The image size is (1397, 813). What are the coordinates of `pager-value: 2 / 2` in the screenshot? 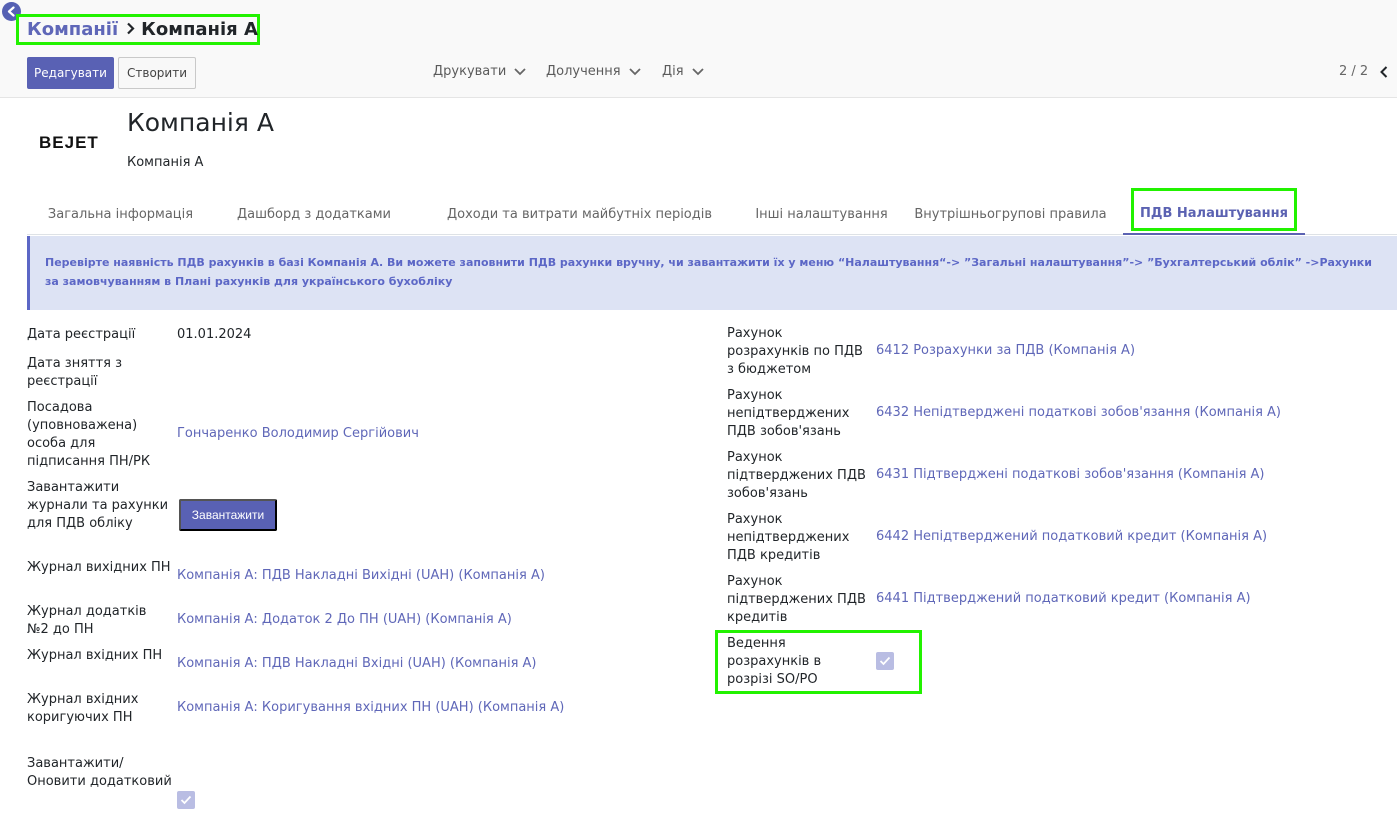 It's located at (1354, 71).